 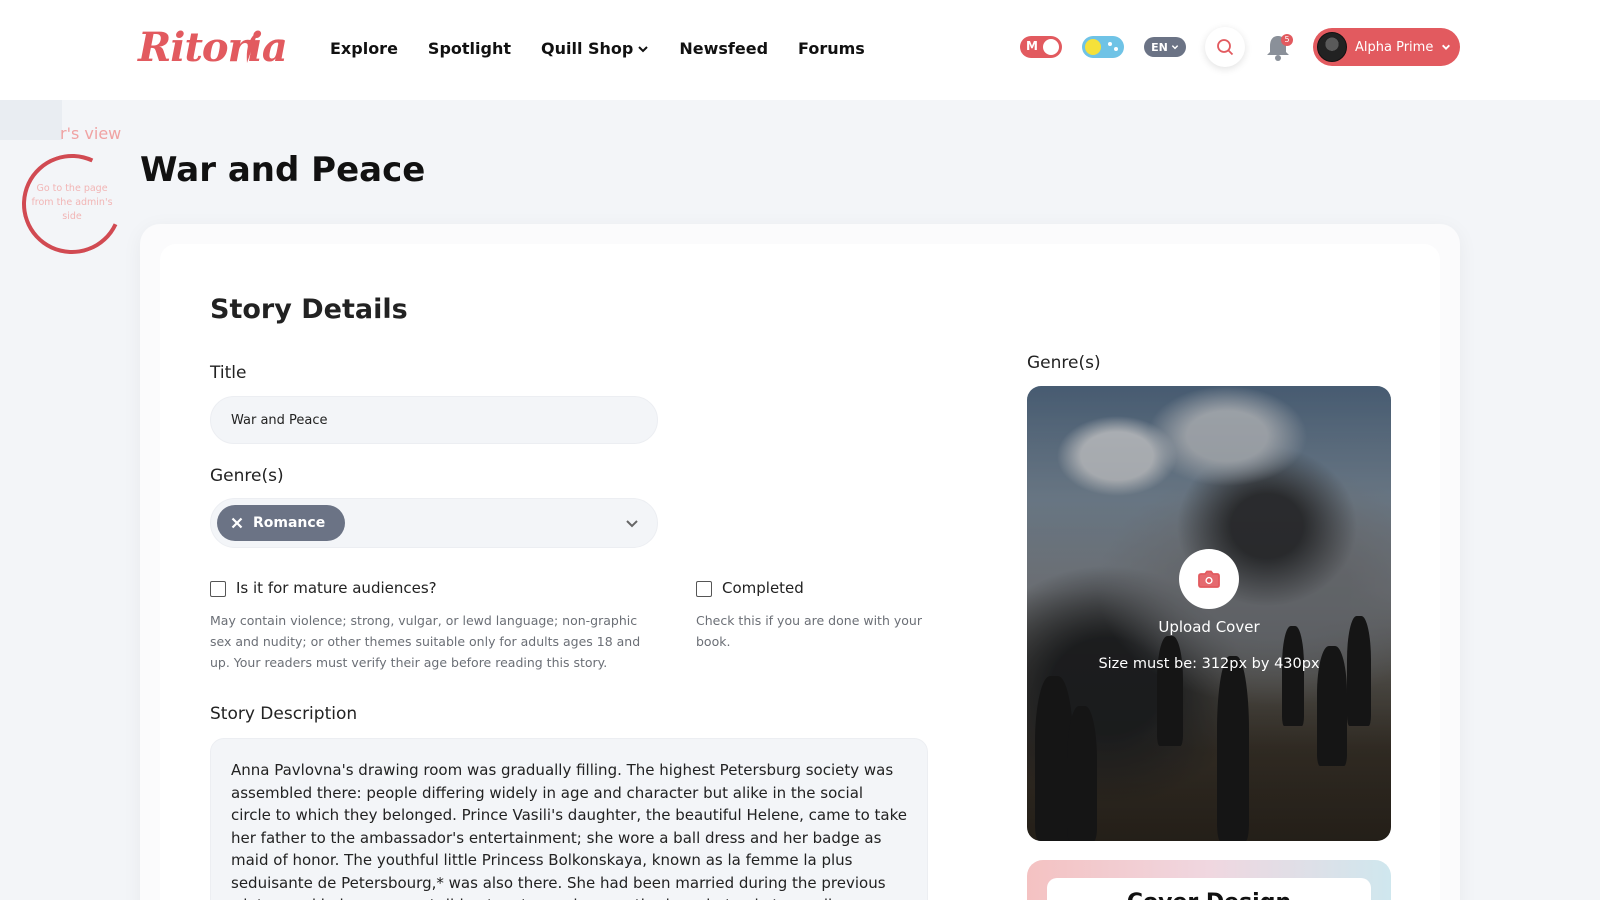 I want to click on mature-checkbox, so click(x=218, y=589).